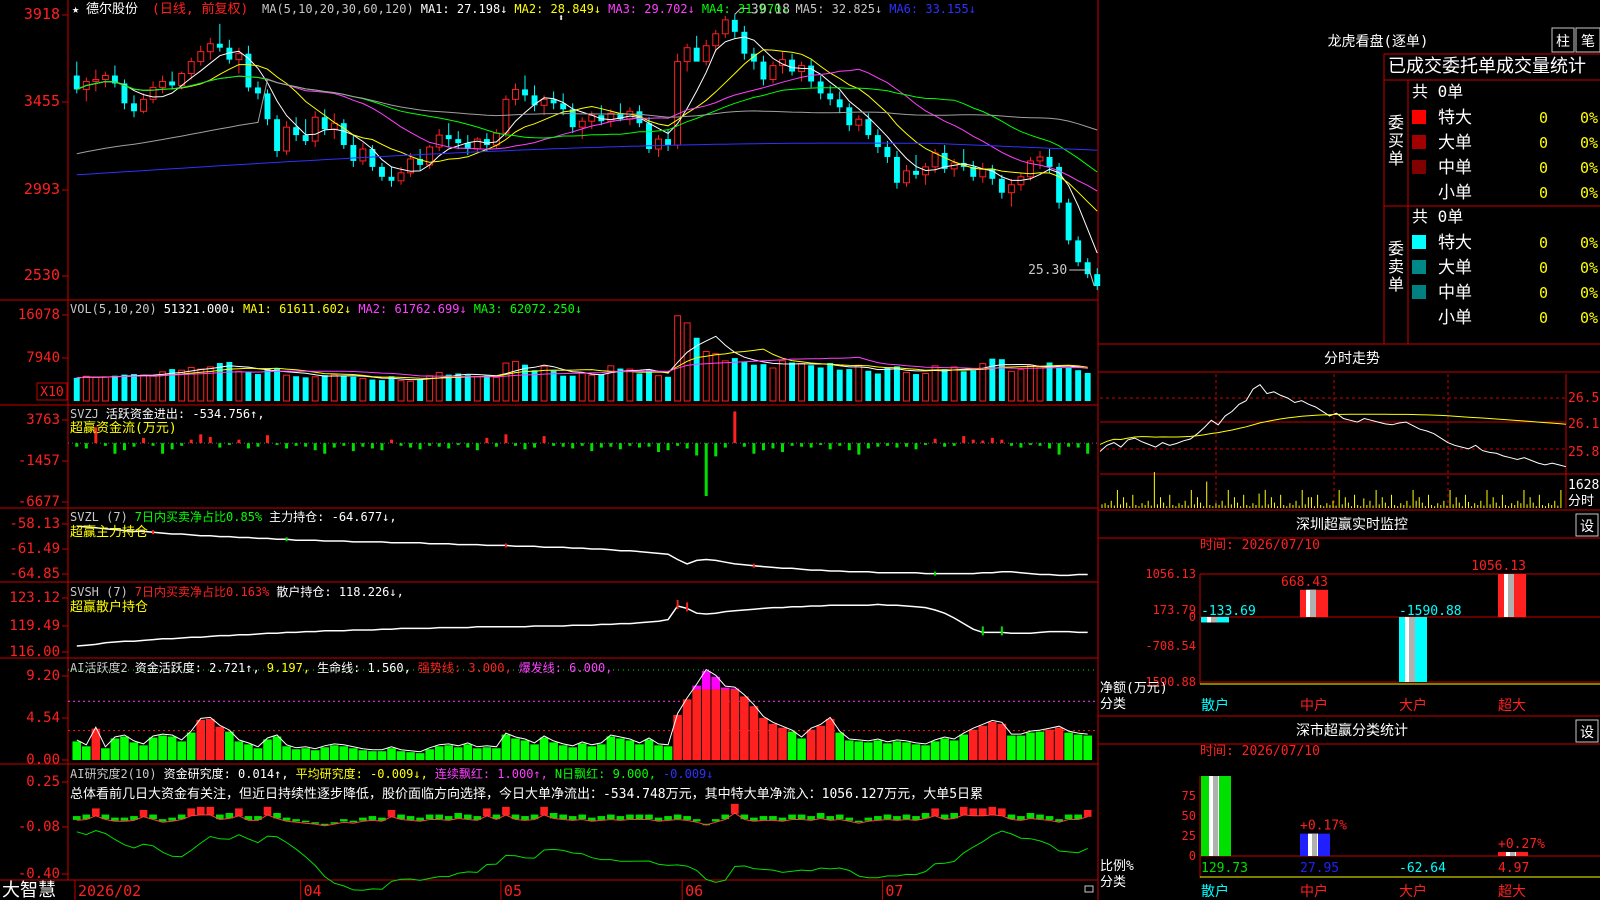 Image resolution: width=1600 pixels, height=900 pixels. Describe the element at coordinates (1378, 41) in the screenshot. I see `lhb-title: 龙虎看盘(逐单)` at that location.